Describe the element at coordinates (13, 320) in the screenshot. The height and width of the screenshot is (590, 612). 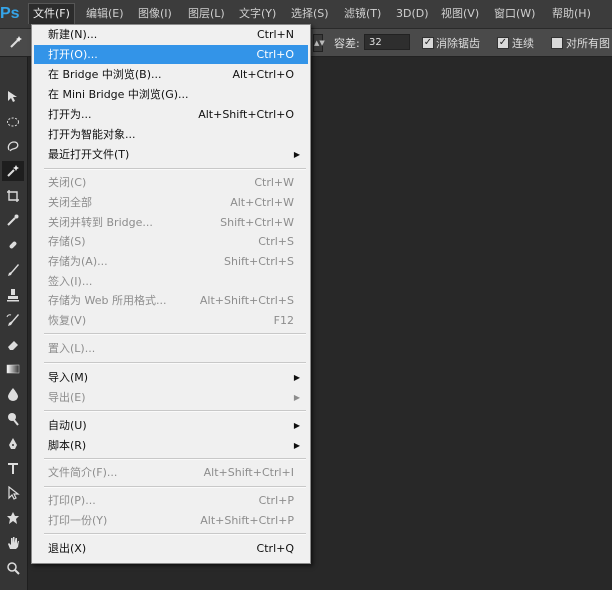
I see `history-brush-tool-icon` at that location.